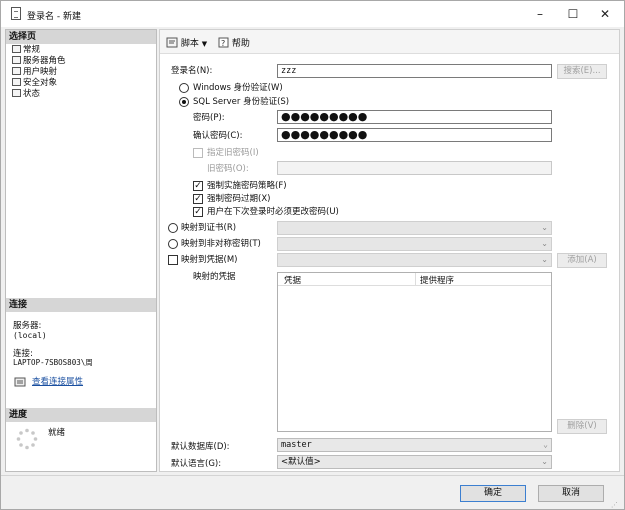 This screenshot has width=625, height=510. What do you see at coordinates (233, 153) in the screenshot?
I see `specify-old-password-label: 指定旧密码(I)` at bounding box center [233, 153].